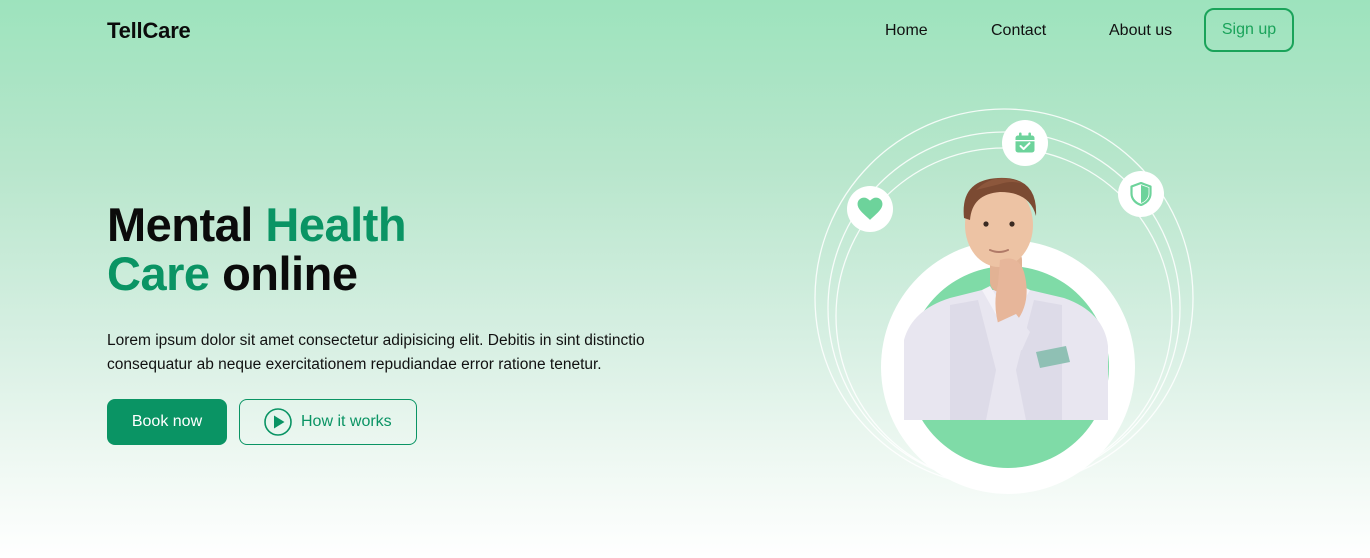 The height and width of the screenshot is (558, 1370). What do you see at coordinates (186, 224) in the screenshot?
I see `hero-title-part1: Mental` at bounding box center [186, 224].